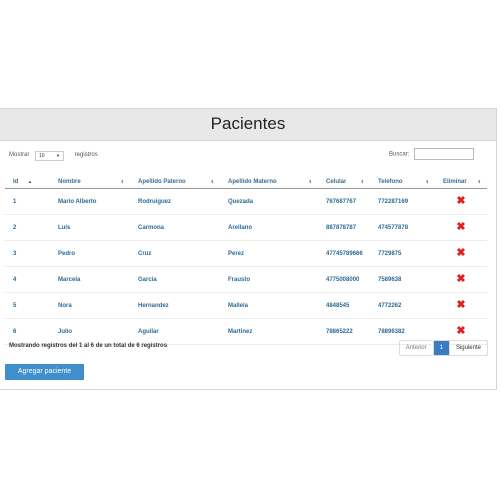 The height and width of the screenshot is (500, 500). I want to click on pagination-previous: Anterior, so click(417, 348).